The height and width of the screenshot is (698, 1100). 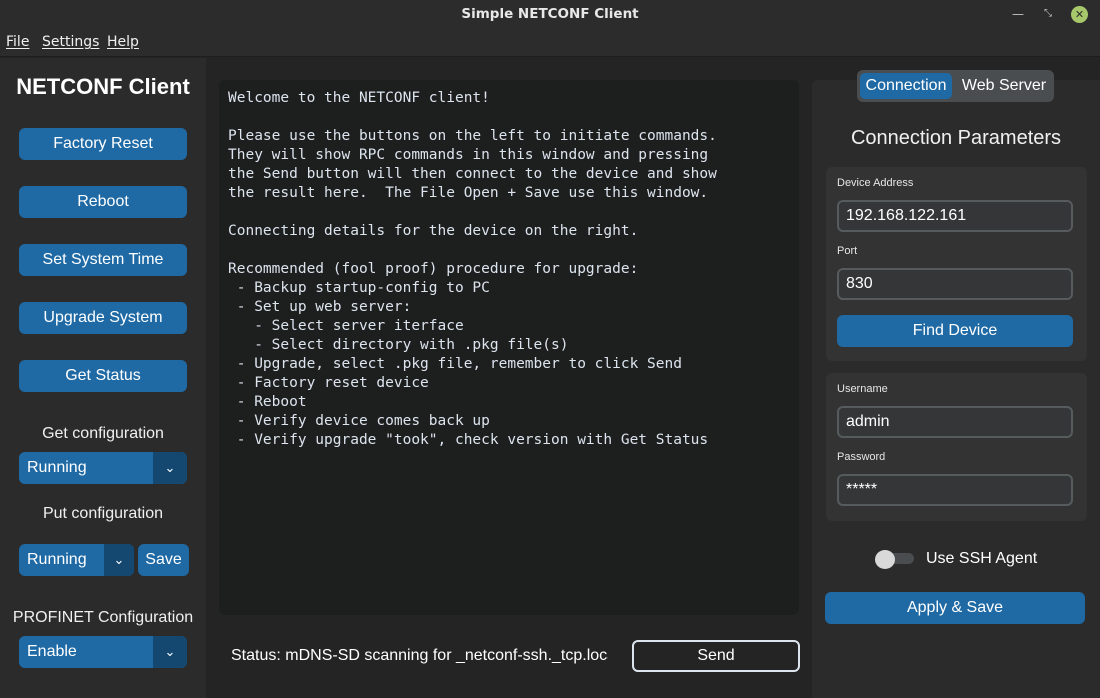 What do you see at coordinates (103, 260) in the screenshot?
I see `set-system-time-button: Set System Time` at bounding box center [103, 260].